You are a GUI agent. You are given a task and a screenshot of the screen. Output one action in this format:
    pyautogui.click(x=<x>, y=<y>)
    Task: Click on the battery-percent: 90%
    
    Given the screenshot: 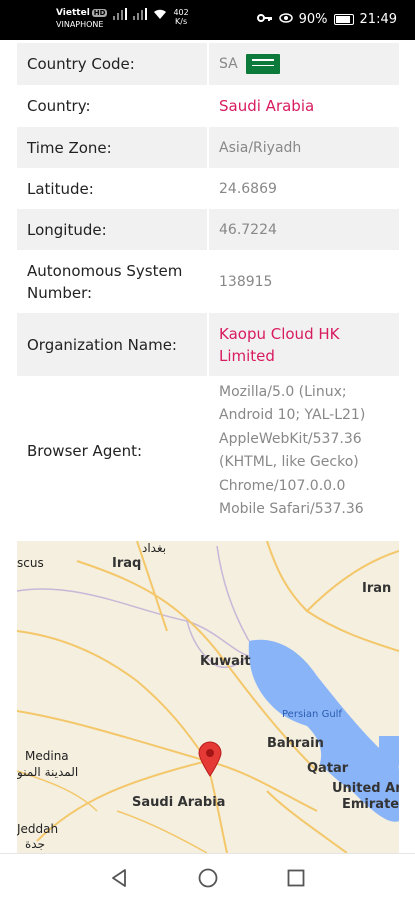 What is the action you would take?
    pyautogui.click(x=313, y=19)
    